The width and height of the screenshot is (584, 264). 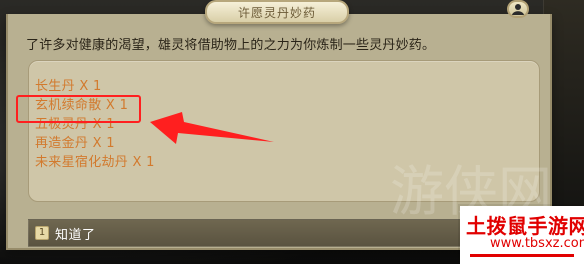 What do you see at coordinates (212, 128) in the screenshot?
I see `arrow-indicator-icon` at bounding box center [212, 128].